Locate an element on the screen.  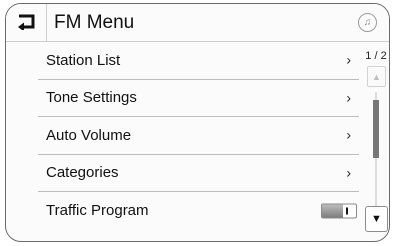
scroll-down-button: ▼ is located at coordinates (376, 219).